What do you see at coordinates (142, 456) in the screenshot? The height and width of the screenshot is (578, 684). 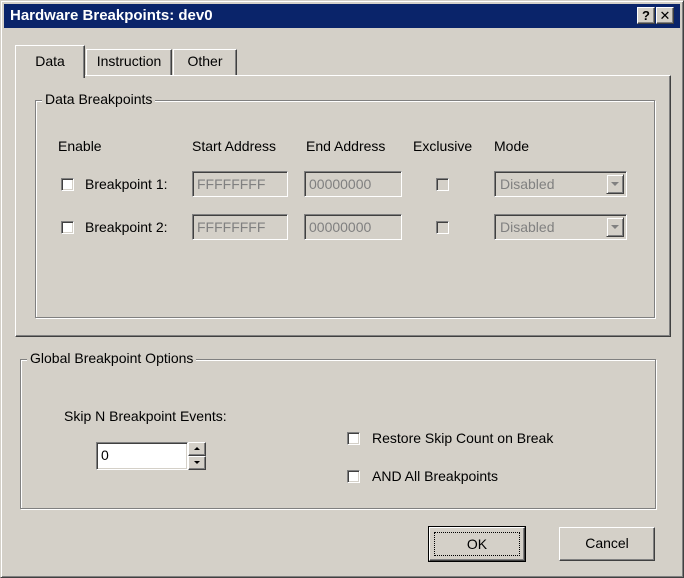 I see `skip-count-input: 0` at bounding box center [142, 456].